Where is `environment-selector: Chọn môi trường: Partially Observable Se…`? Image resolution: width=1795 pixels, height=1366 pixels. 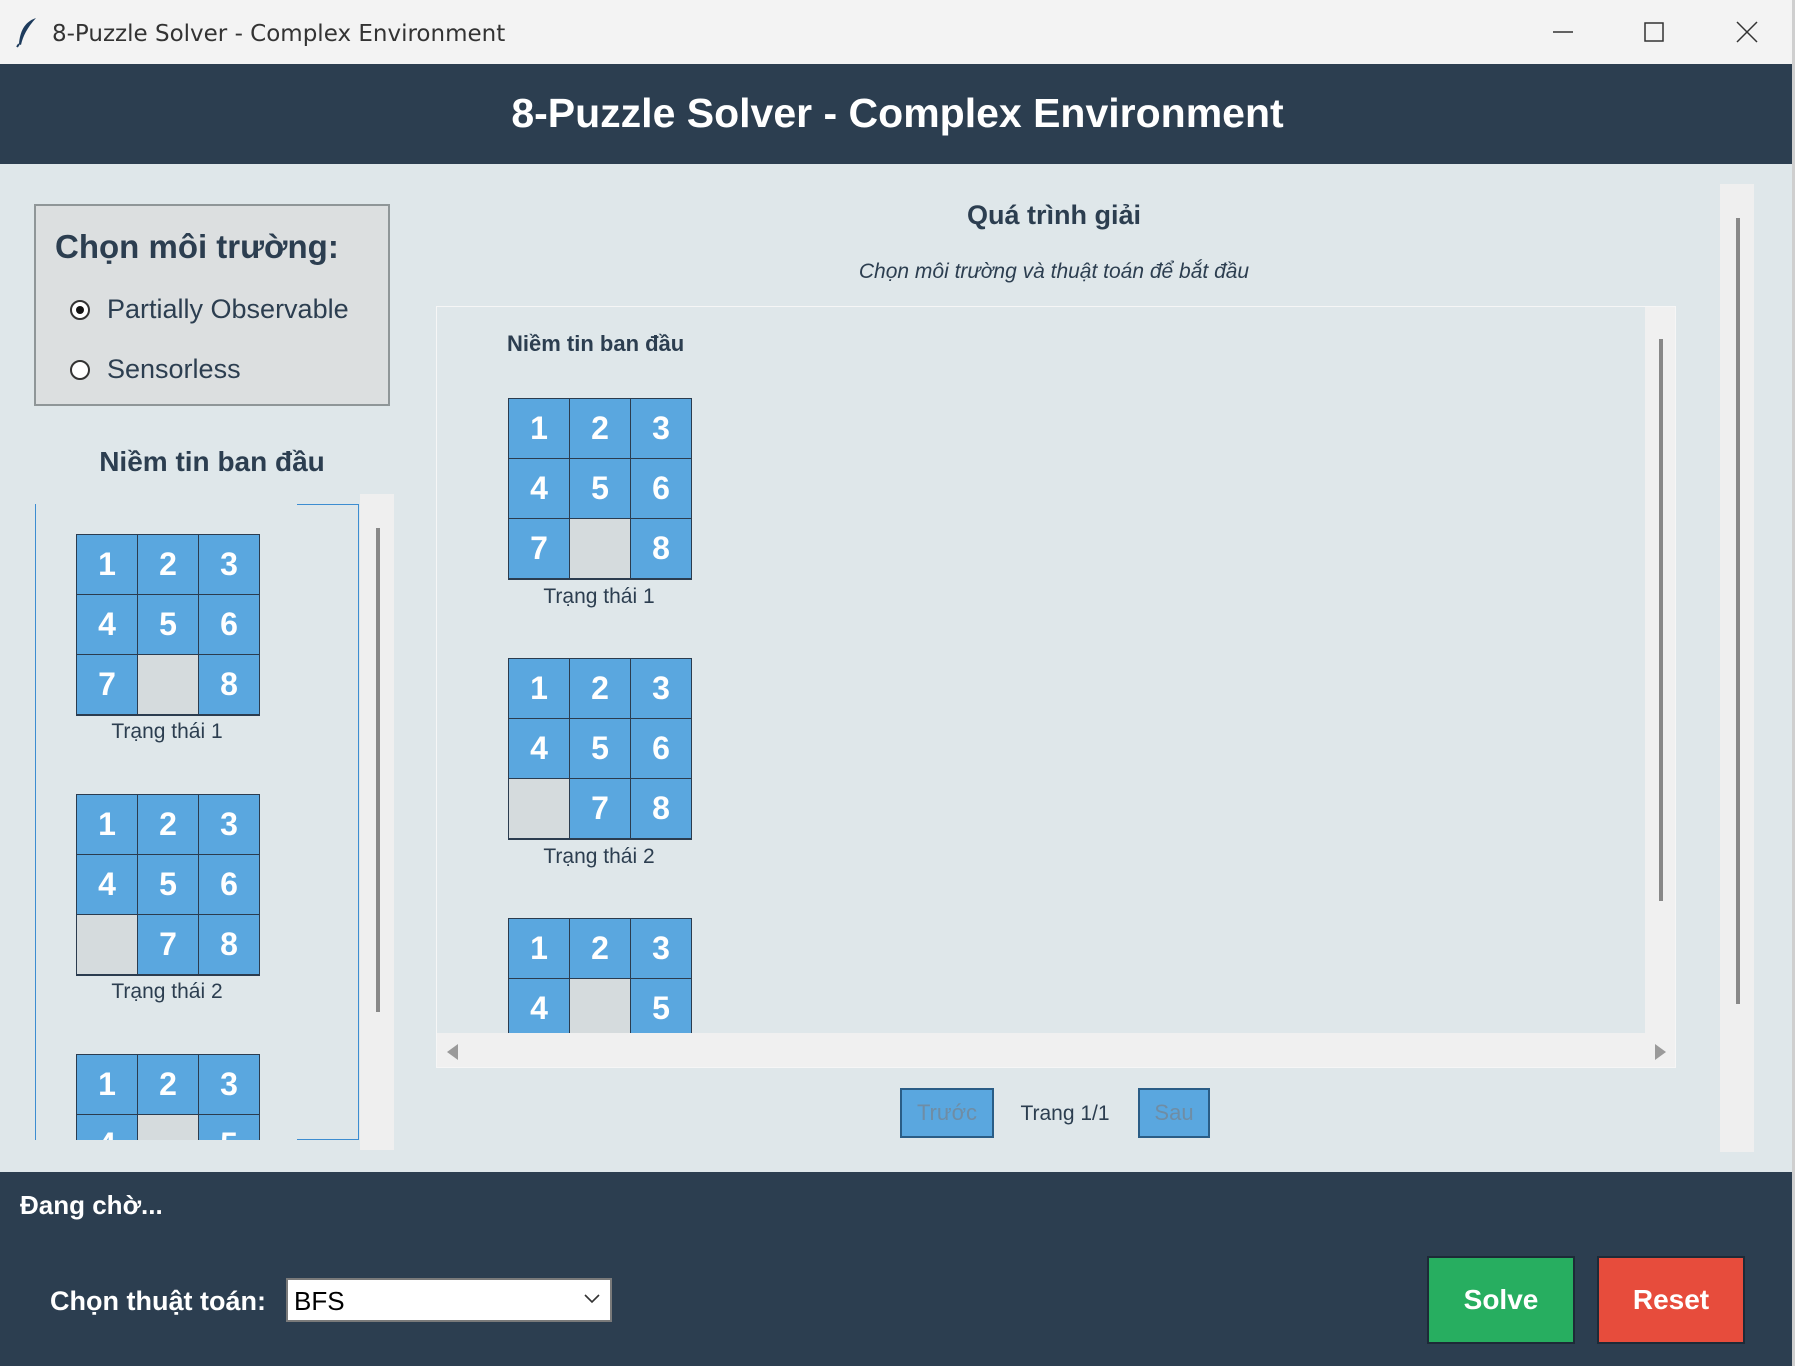 environment-selector: Chọn môi trường: Partially Observable Se… is located at coordinates (212, 305).